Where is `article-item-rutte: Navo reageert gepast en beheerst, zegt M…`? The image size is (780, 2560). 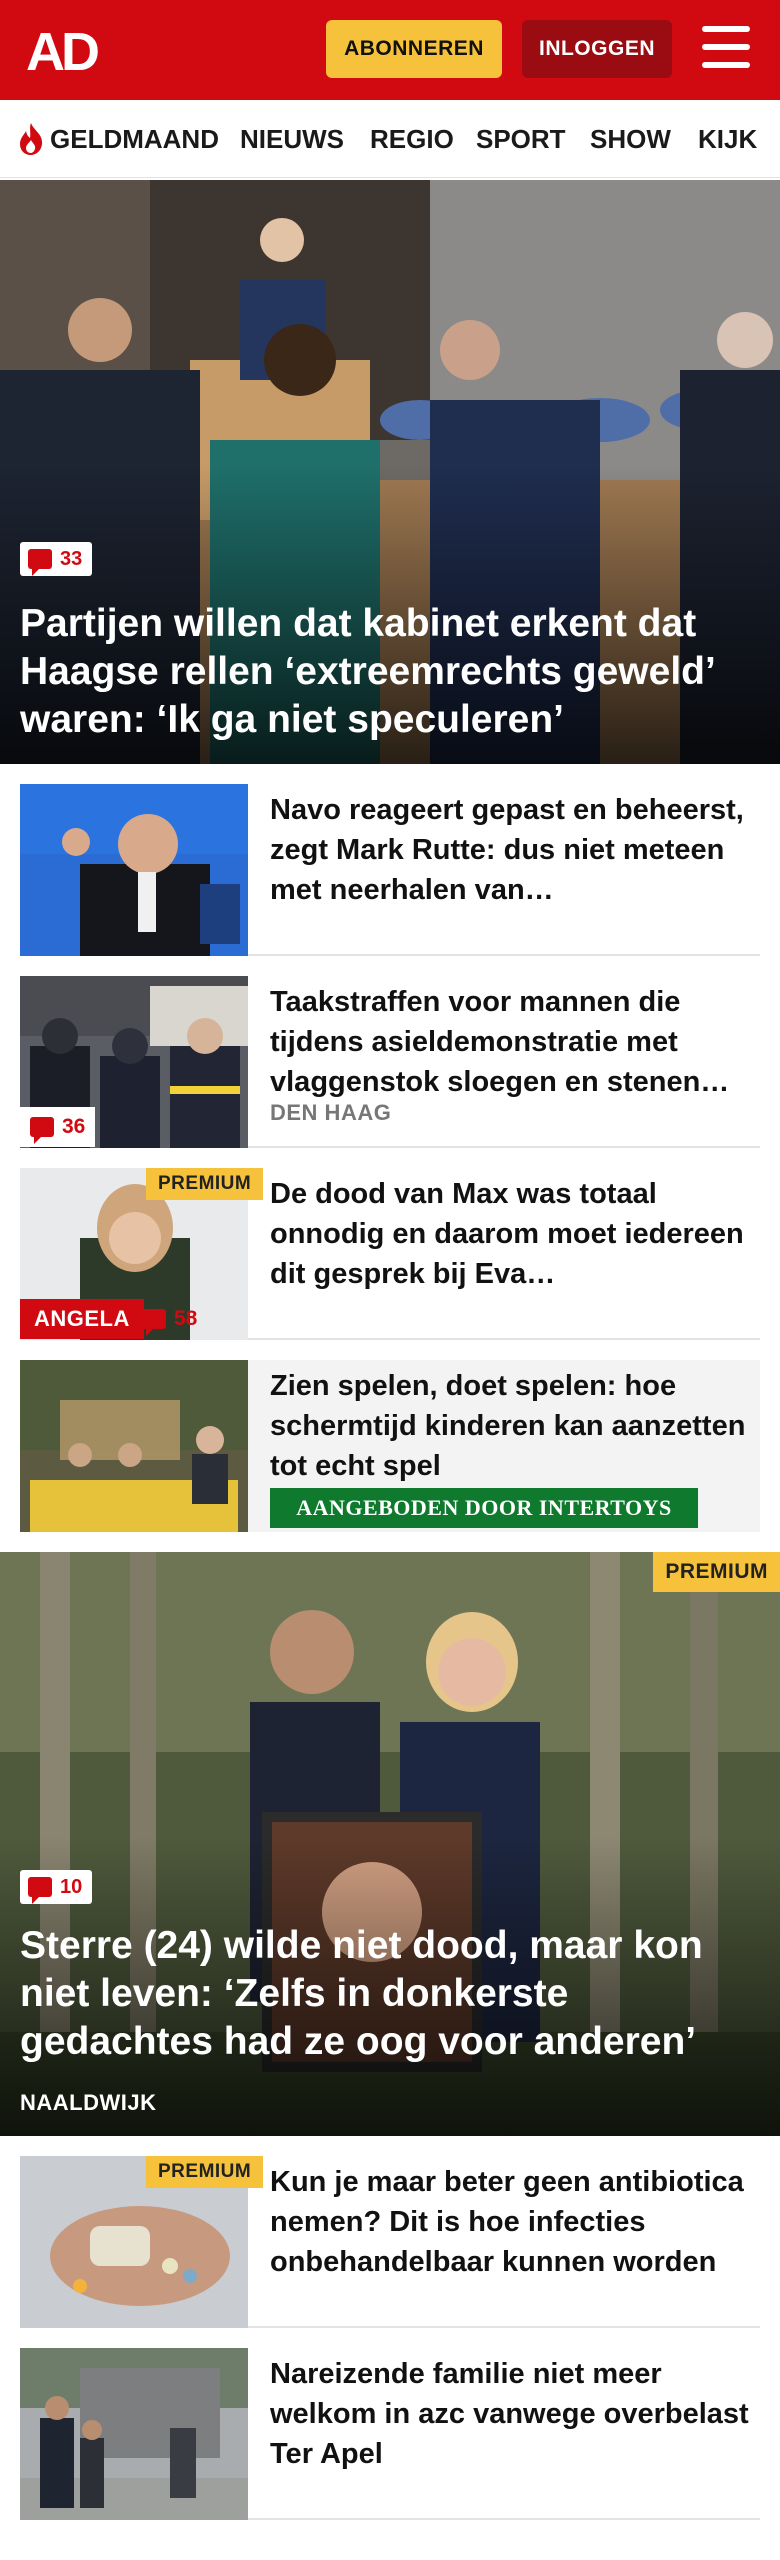
article-item-rutte: Navo reageert gepast en beheerst, zegt M… is located at coordinates (390, 870).